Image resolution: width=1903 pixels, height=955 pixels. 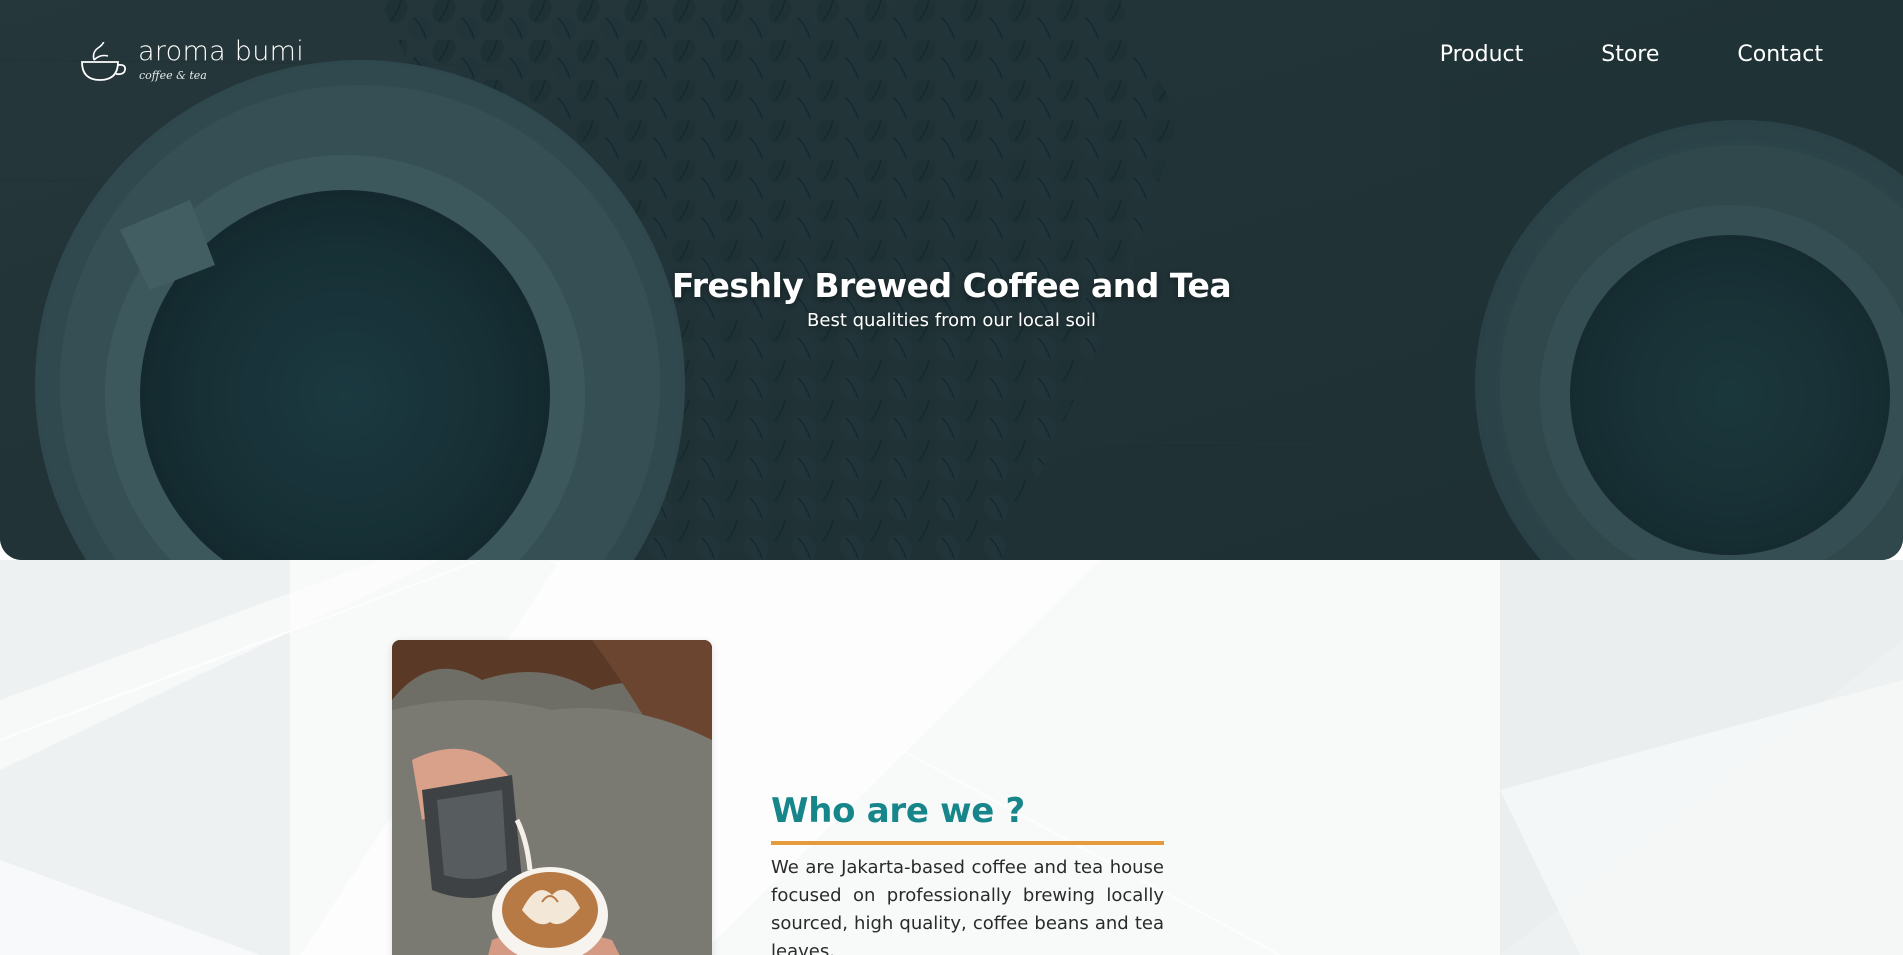 I want to click on brand-name: aroma bumi, so click(x=221, y=51).